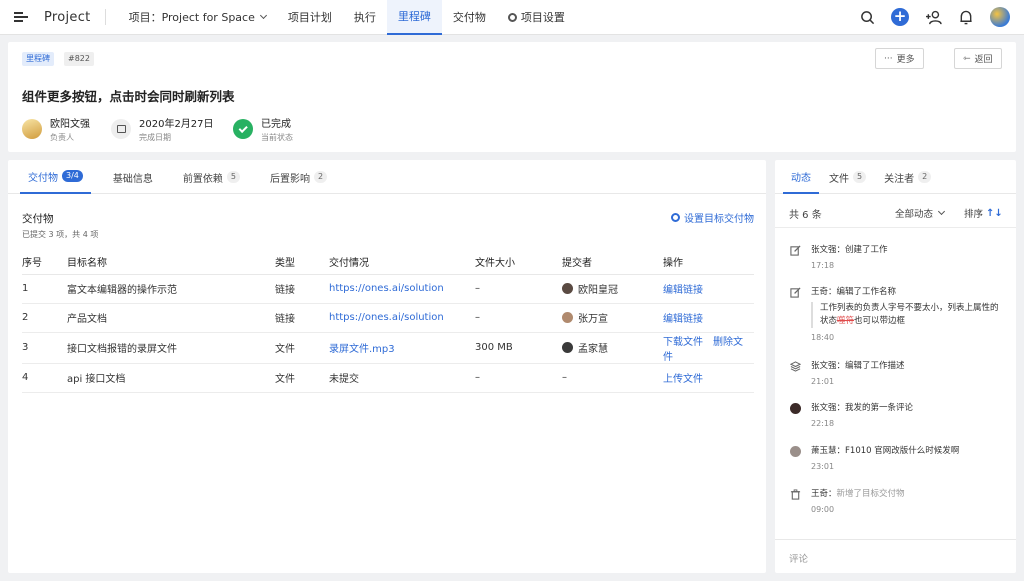  What do you see at coordinates (880, 321) in the screenshot?
I see `quote-text-end: 也可以带边框` at bounding box center [880, 321].